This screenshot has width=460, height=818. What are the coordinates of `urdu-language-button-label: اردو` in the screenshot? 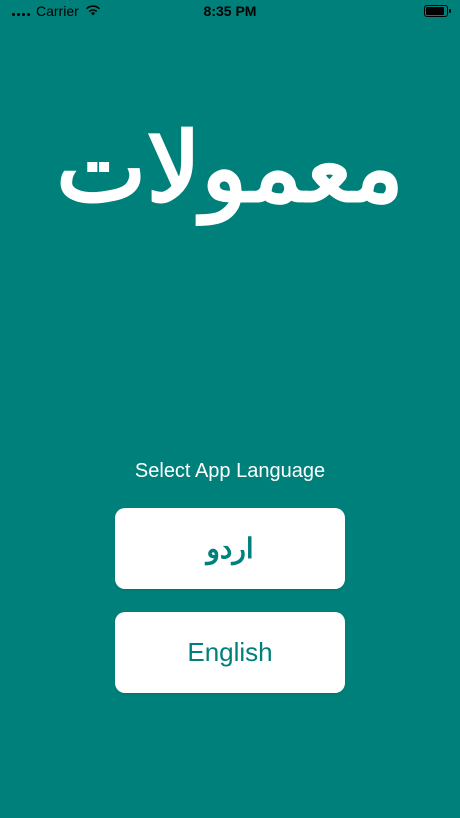 It's located at (230, 548).